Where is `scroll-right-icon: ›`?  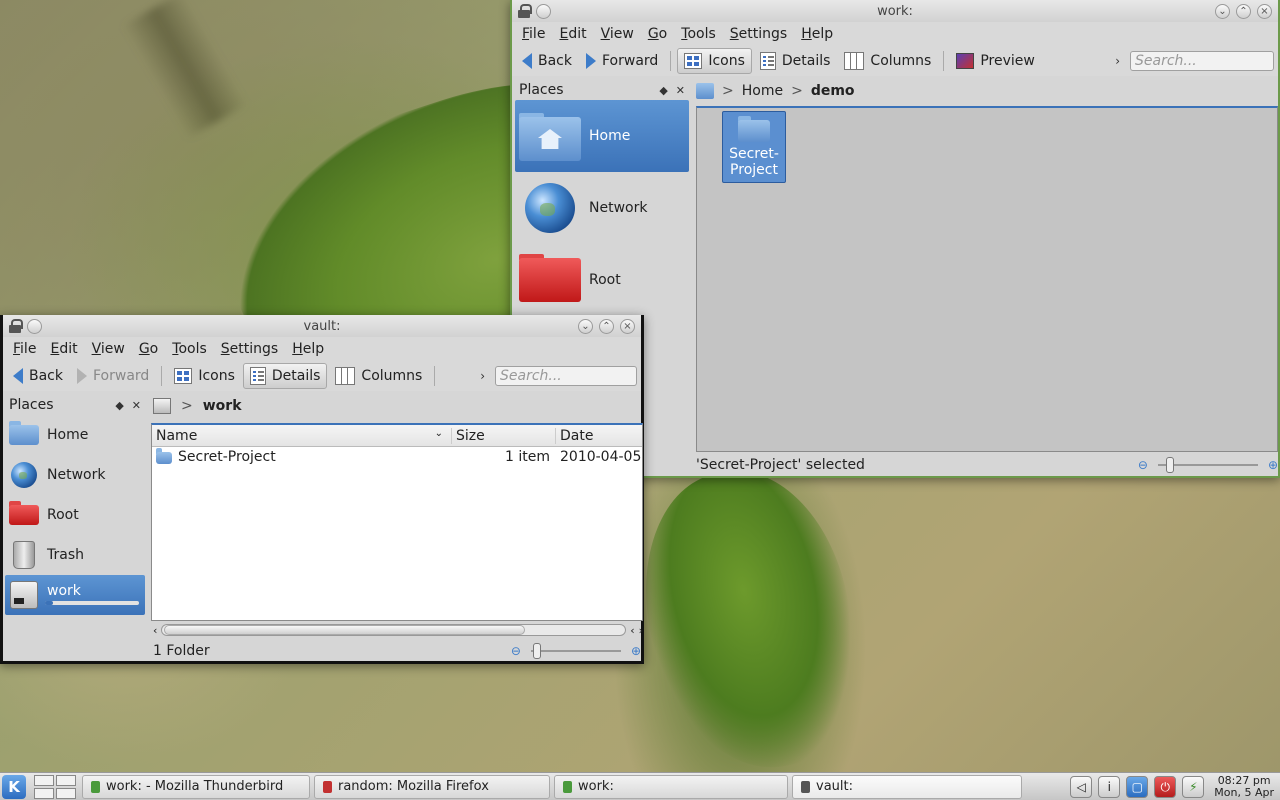
scroll-right-icon: › is located at coordinates (641, 630).